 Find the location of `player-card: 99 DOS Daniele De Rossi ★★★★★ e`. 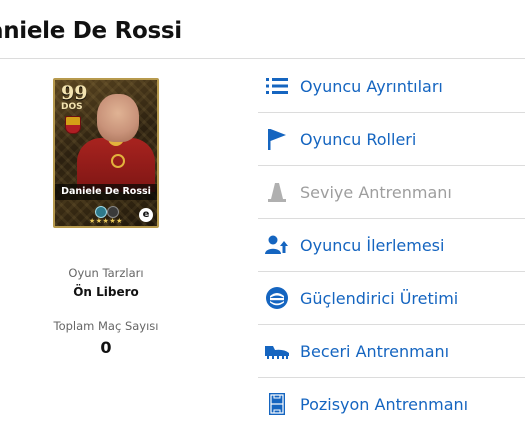

player-card: 99 DOS Daniele De Rossi ★★★★★ e is located at coordinates (106, 153).